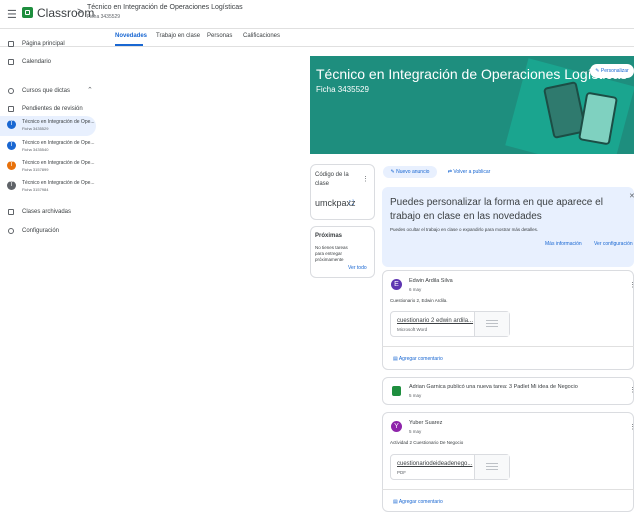  I want to click on view-settings-link: Ver configuración, so click(613, 244).